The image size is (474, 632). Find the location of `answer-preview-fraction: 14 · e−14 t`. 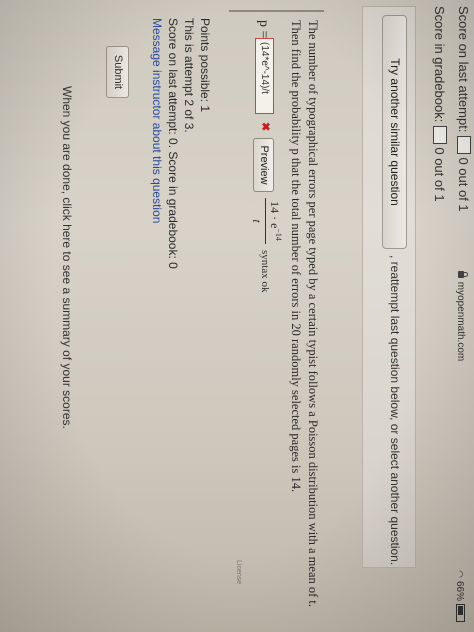

answer-preview-fraction: 14 · e−14 t is located at coordinates (266, 221).